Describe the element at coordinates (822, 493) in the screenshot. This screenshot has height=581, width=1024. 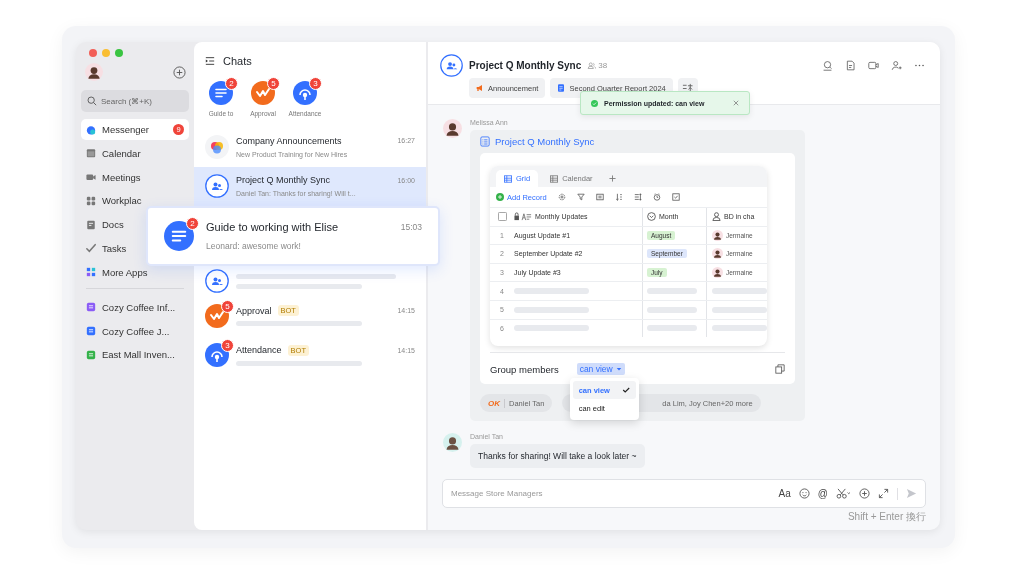
I see `mention-icon: @` at that location.